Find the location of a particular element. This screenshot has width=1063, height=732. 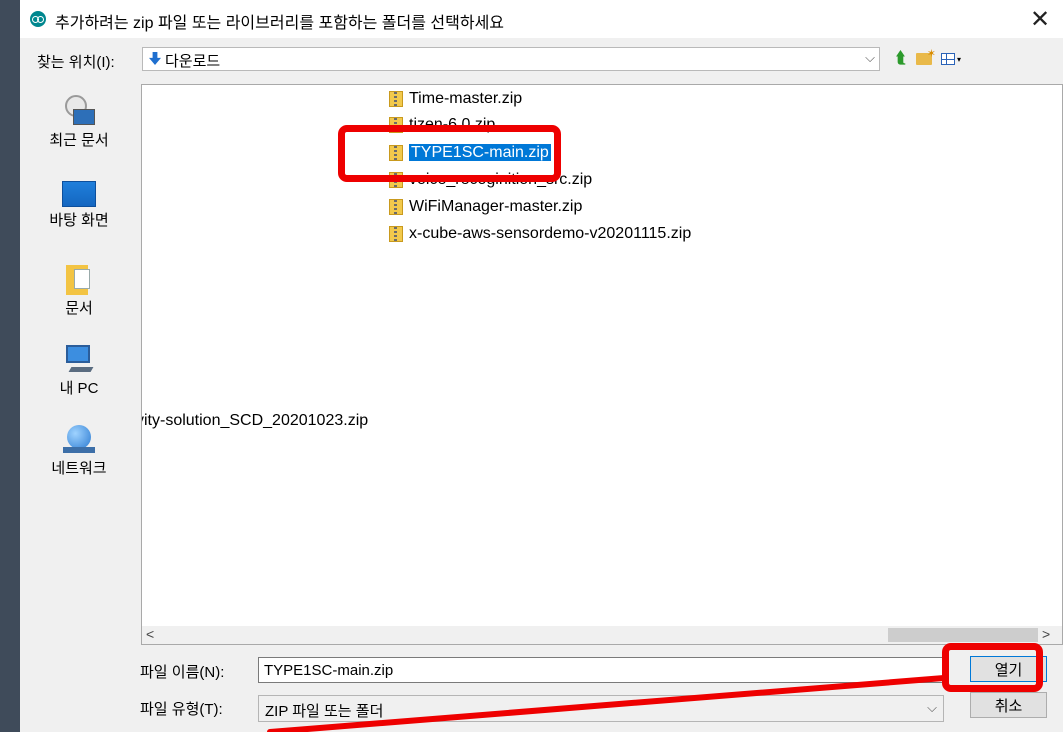

desktop-icon is located at coordinates (79, 194).